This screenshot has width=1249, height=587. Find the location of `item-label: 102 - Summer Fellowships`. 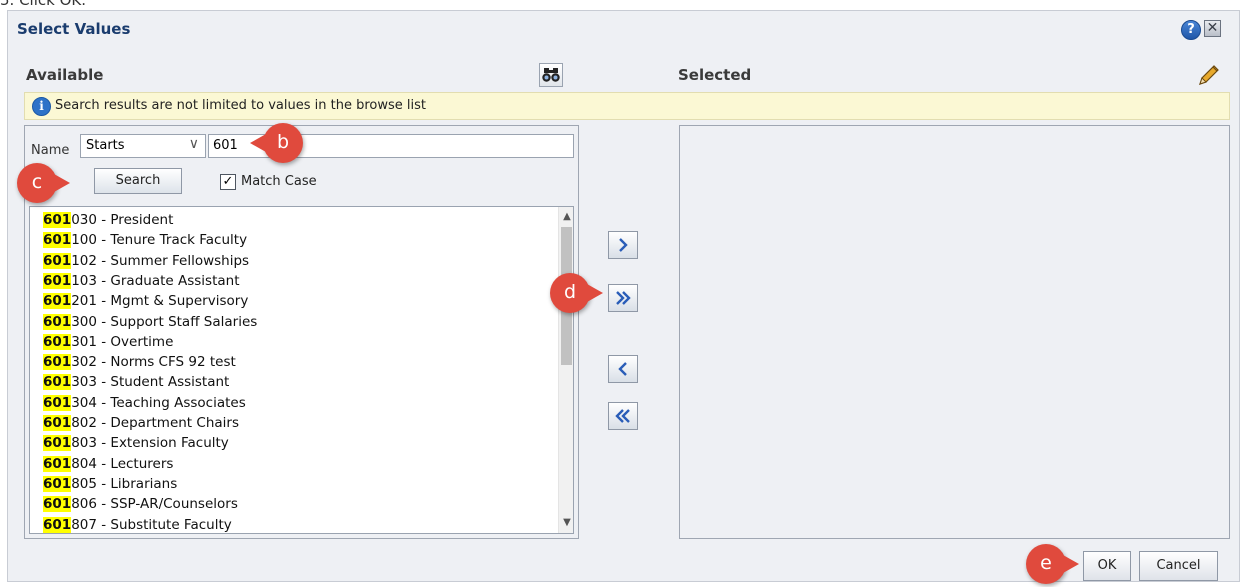

item-label: 102 - Summer Fellowships is located at coordinates (160, 260).